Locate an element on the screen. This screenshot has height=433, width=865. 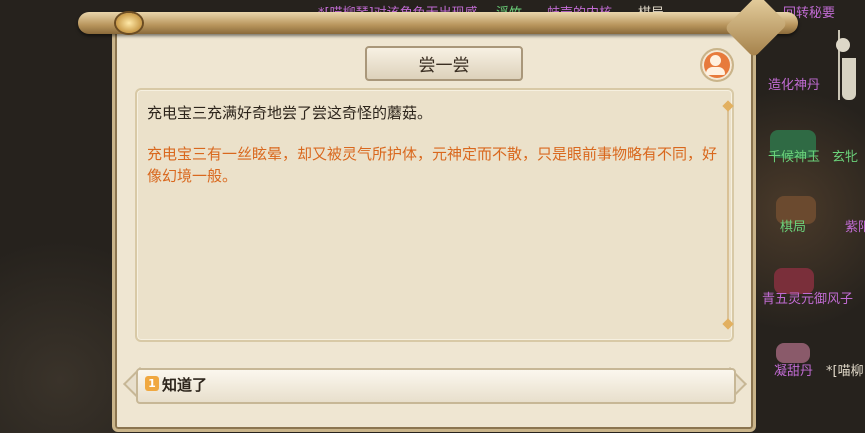
tassel is located at coordinates (849, 79).